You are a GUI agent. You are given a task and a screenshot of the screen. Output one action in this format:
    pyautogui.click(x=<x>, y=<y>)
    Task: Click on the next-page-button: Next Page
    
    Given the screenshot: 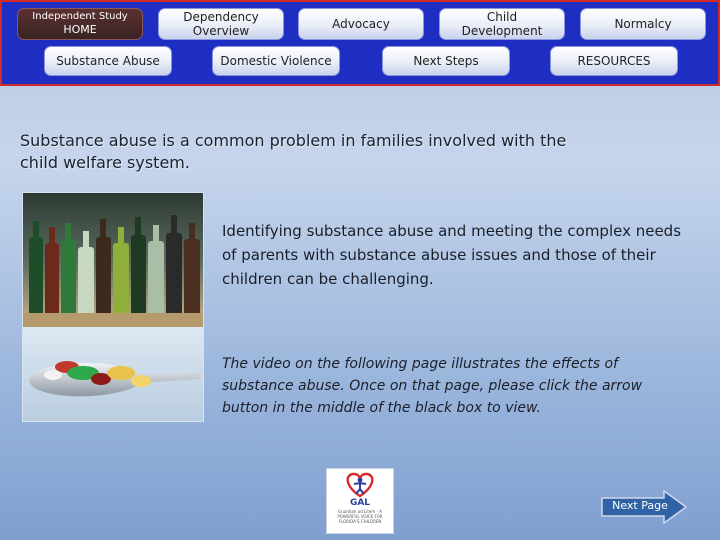 What is the action you would take?
    pyautogui.click(x=644, y=507)
    